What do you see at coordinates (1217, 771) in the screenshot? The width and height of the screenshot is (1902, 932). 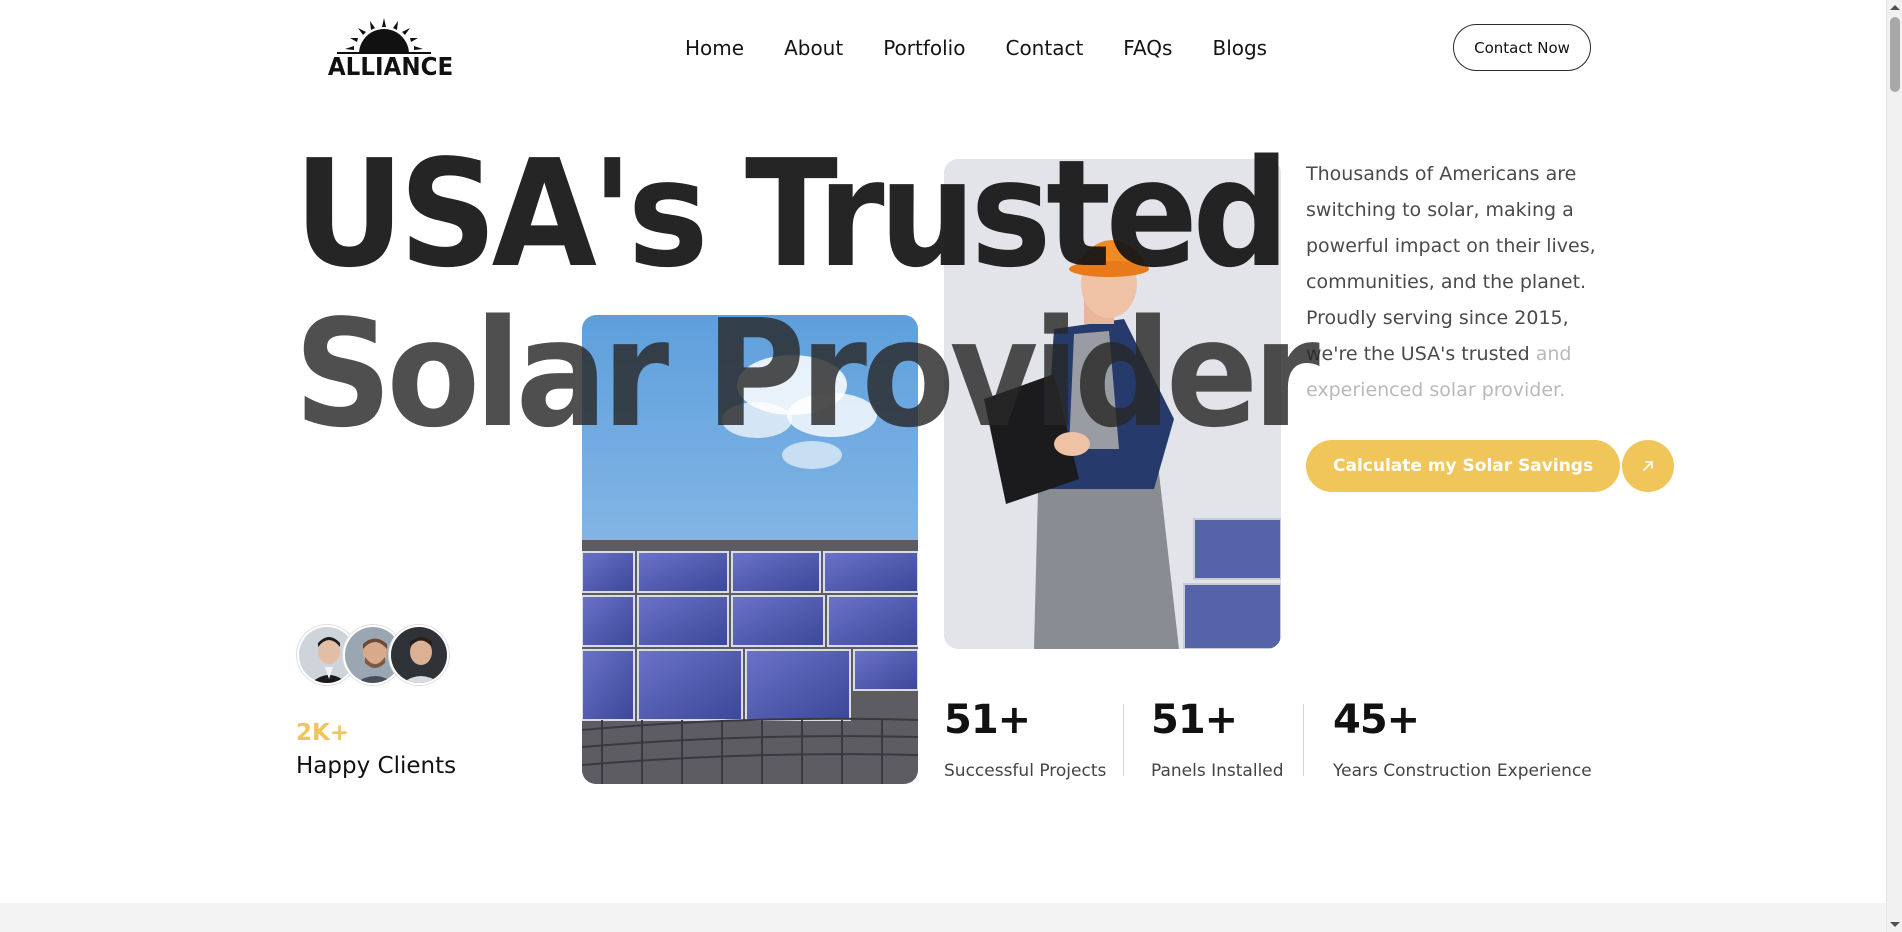 I see `stat-label: Panels Installed` at bounding box center [1217, 771].